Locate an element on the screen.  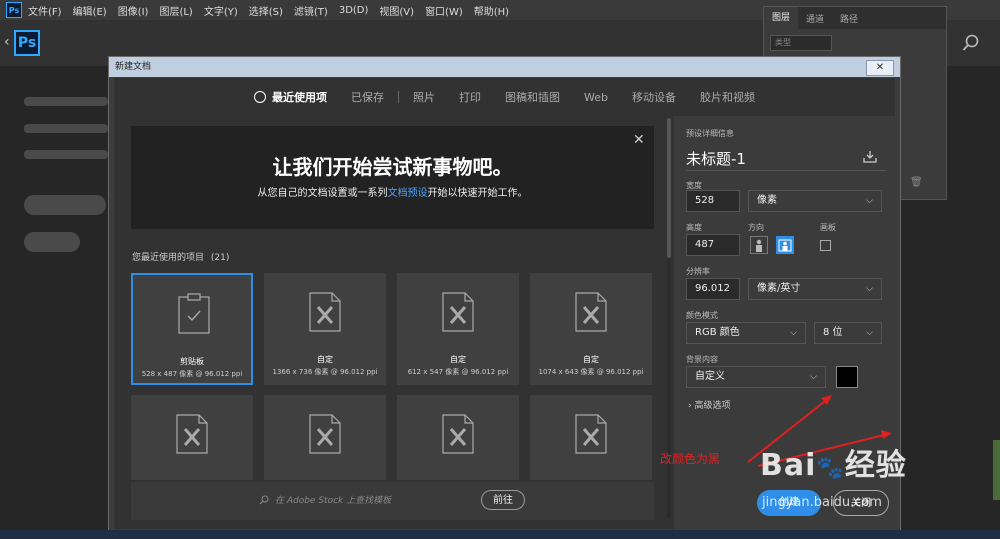
subtitle-text: 开始以快速开始工作。 is located at coordinates (477, 193).